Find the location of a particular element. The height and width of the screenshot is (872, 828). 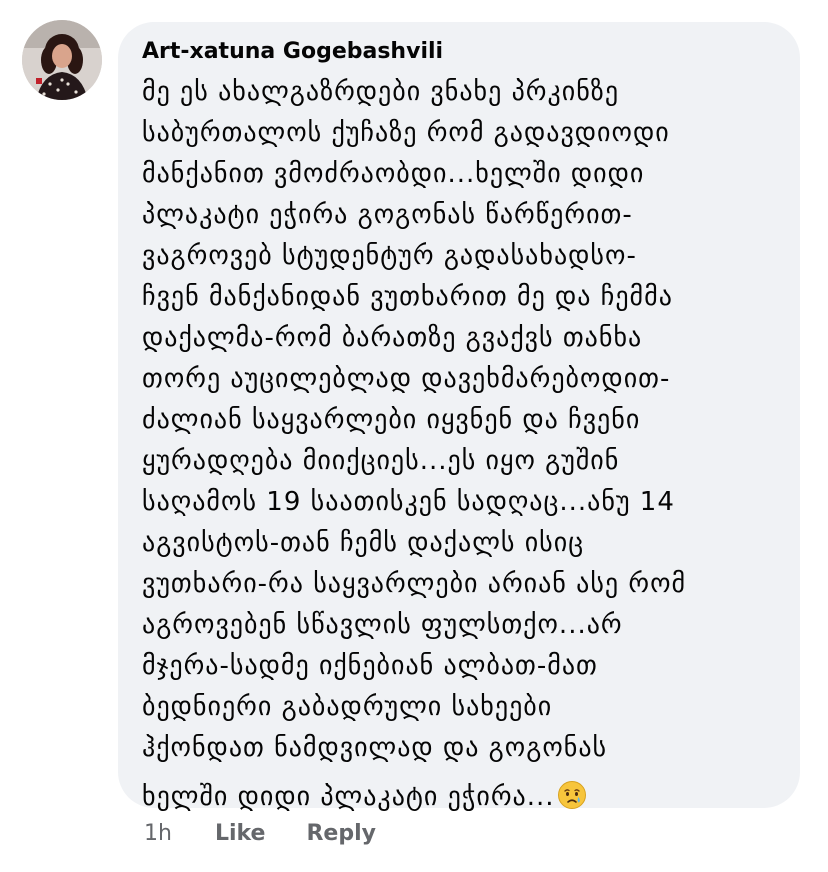

comment-line: საბურთალოს ქუჩაზე რომ გადავდიოდი is located at coordinates (406, 133).